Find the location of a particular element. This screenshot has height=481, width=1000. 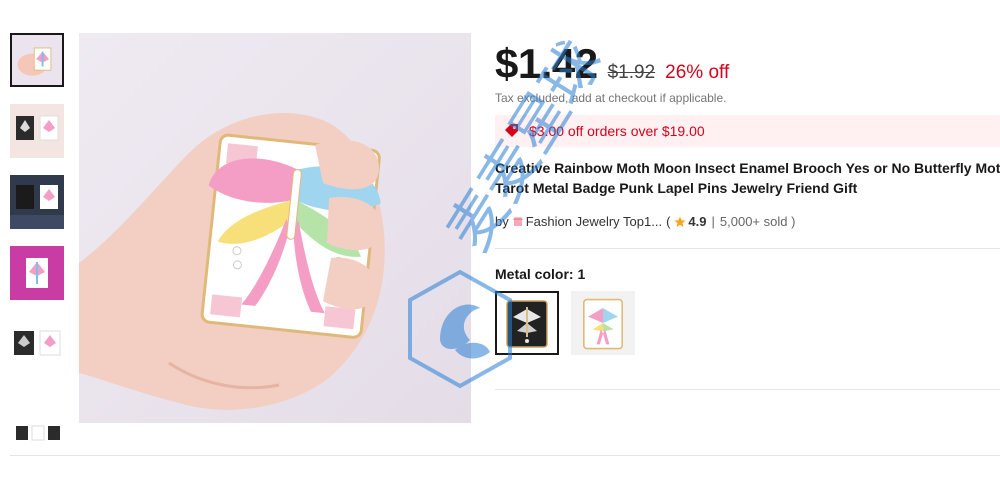

by-label: by is located at coordinates (502, 221).